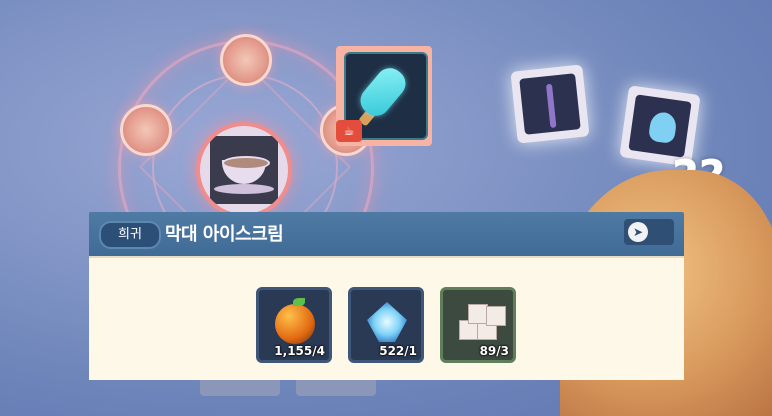 The width and height of the screenshot is (772, 416). I want to click on lavender-card, so click(550, 104).